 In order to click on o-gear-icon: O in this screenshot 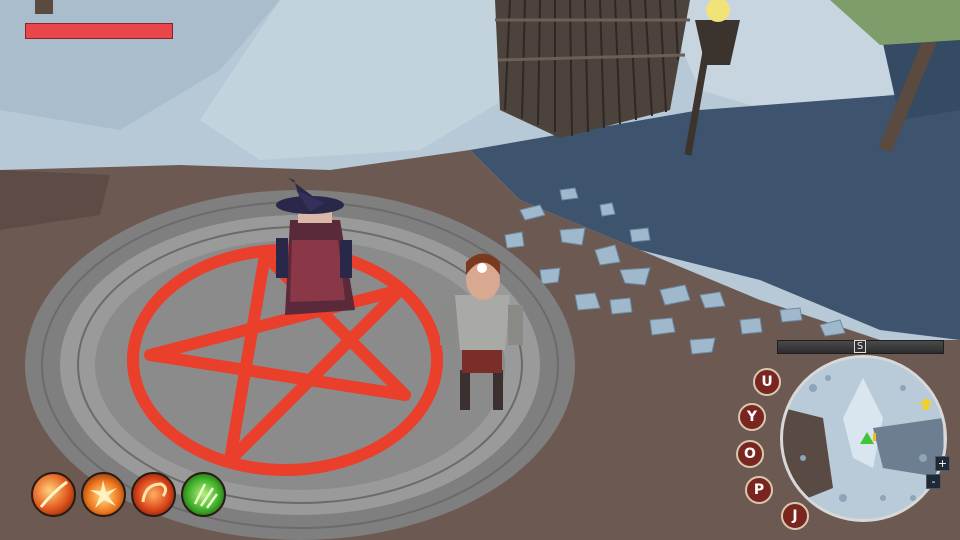, I will do `click(750, 454)`.